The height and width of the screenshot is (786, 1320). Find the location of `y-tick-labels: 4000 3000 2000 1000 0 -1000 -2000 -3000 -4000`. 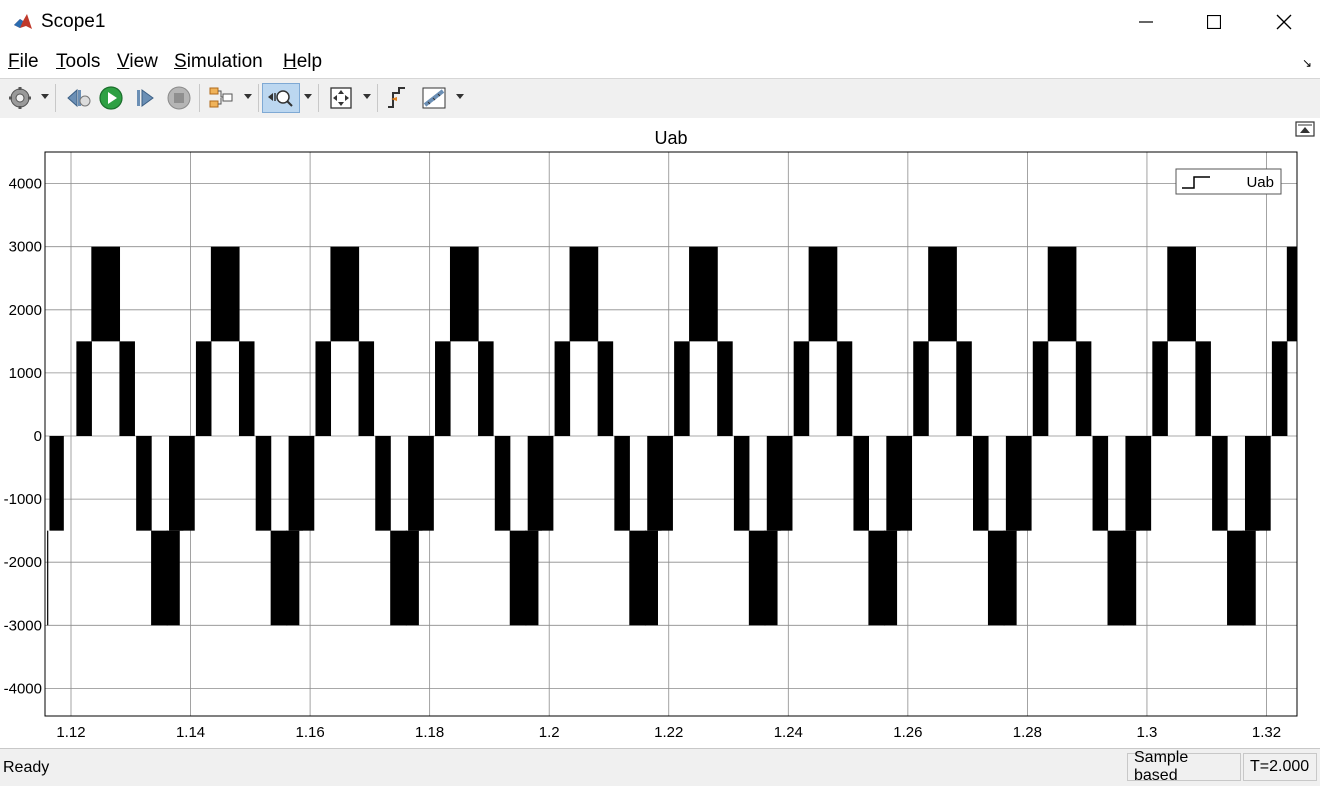

y-tick-labels: 4000 3000 2000 1000 0 -1000 -2000 -3000 -4000 is located at coordinates (23, 437).